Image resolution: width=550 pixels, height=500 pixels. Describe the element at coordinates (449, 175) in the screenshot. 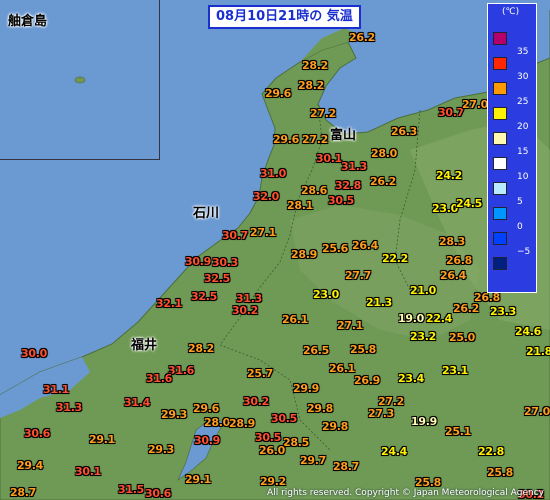

I see `temperature-reading: 24.2` at that location.